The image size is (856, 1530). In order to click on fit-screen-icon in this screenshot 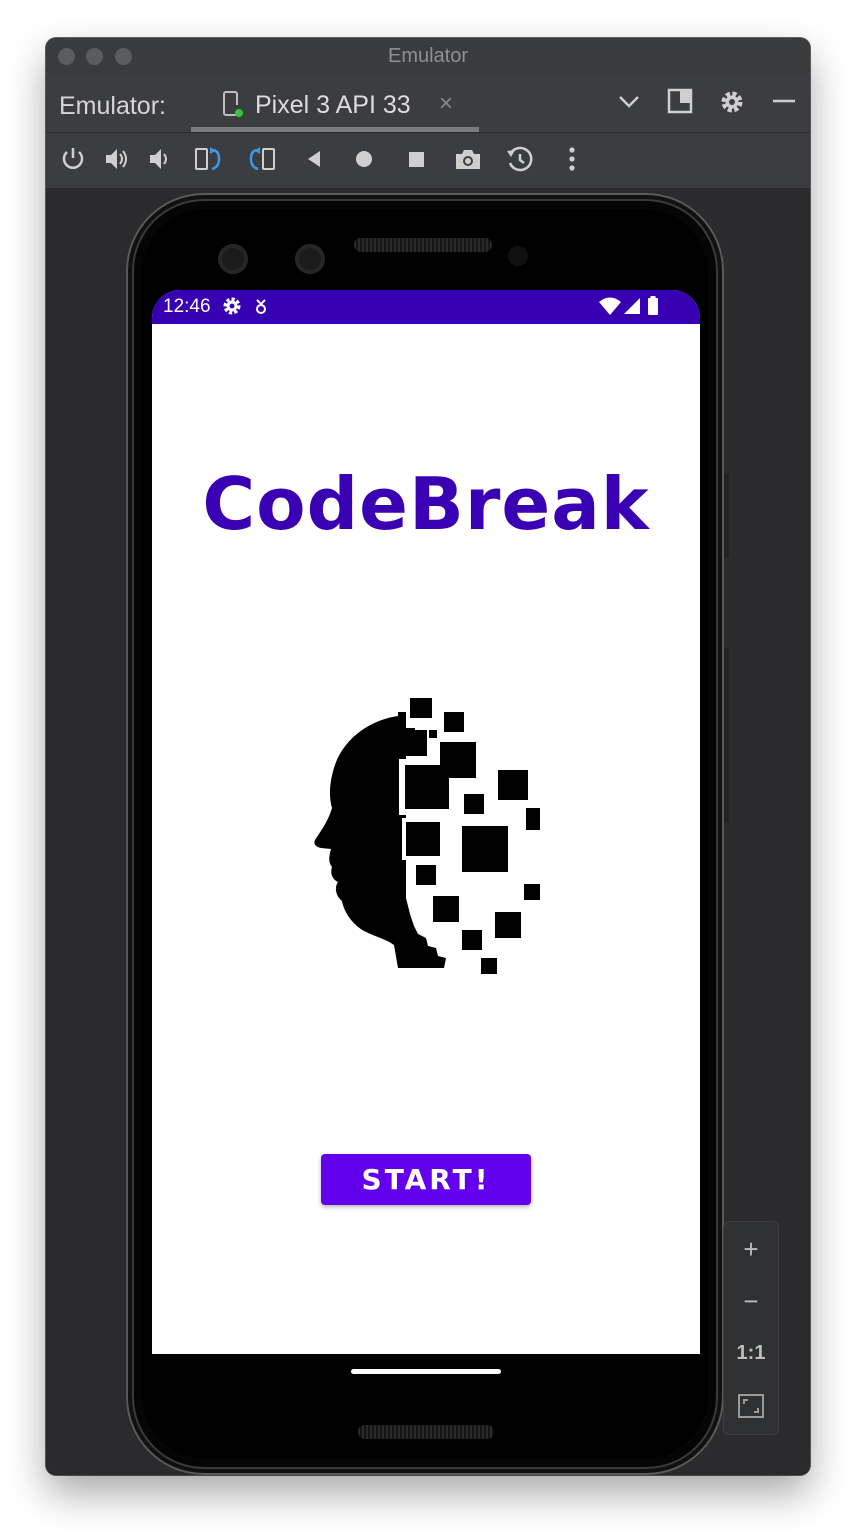, I will do `click(751, 1406)`.